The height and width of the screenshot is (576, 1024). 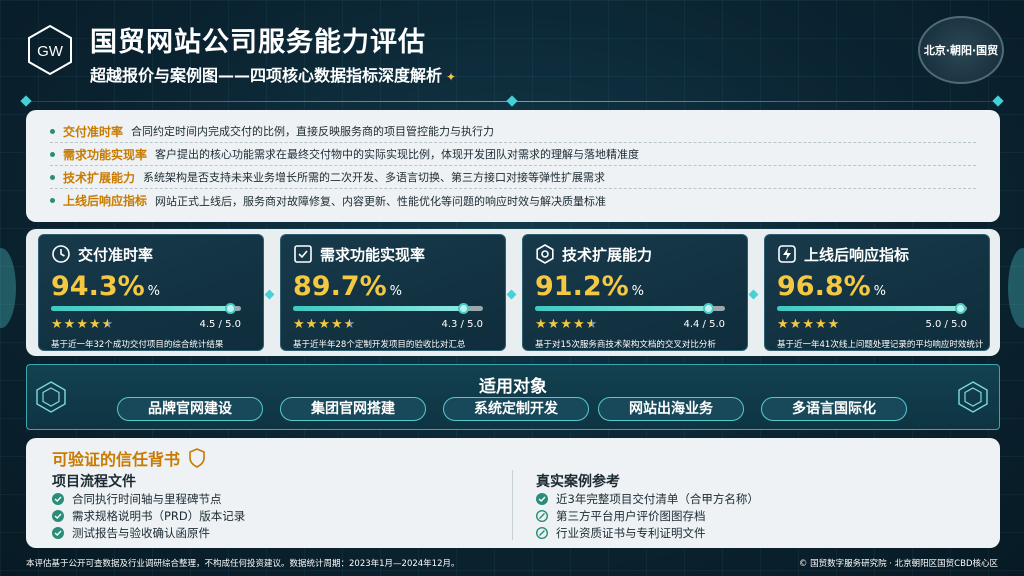 I want to click on gw-logo-icon: GW, so click(x=50, y=50).